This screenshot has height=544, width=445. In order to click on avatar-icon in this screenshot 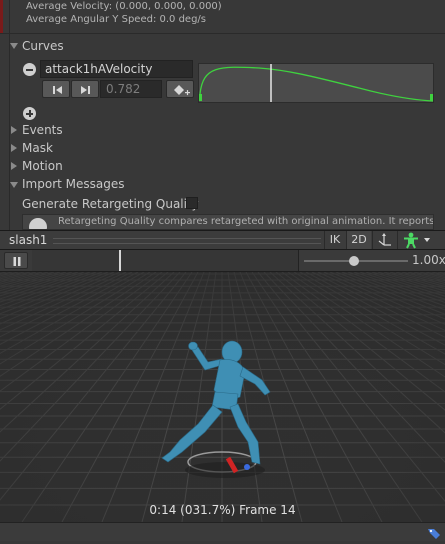, I will do `click(417, 240)`.